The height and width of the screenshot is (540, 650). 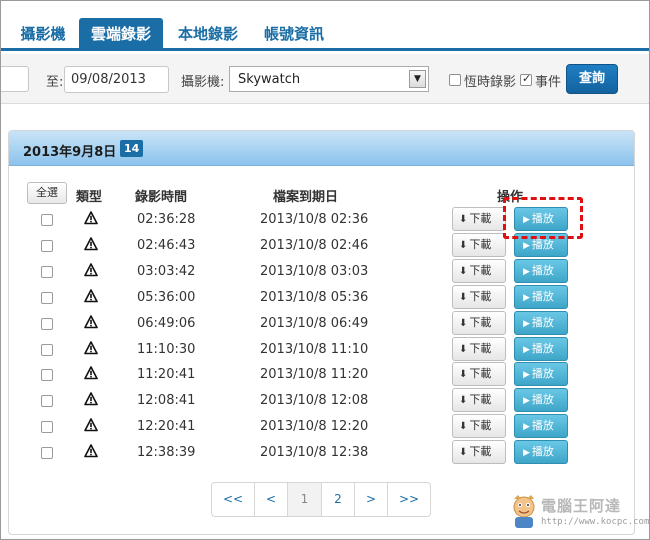 I want to click on table-row: 02:36:28 2013/10/8 02:36 ⬇ 下載 ▶ 播放, so click(x=321, y=220).